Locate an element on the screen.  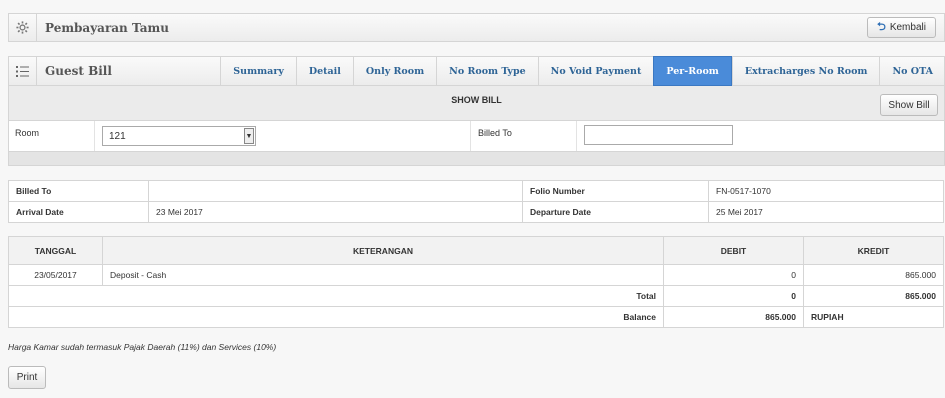
tab-extracharges-no-room: Extracharges No Room is located at coordinates (805, 71).